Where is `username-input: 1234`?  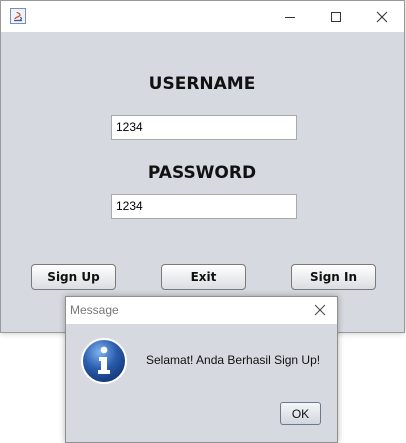
username-input: 1234 is located at coordinates (204, 127).